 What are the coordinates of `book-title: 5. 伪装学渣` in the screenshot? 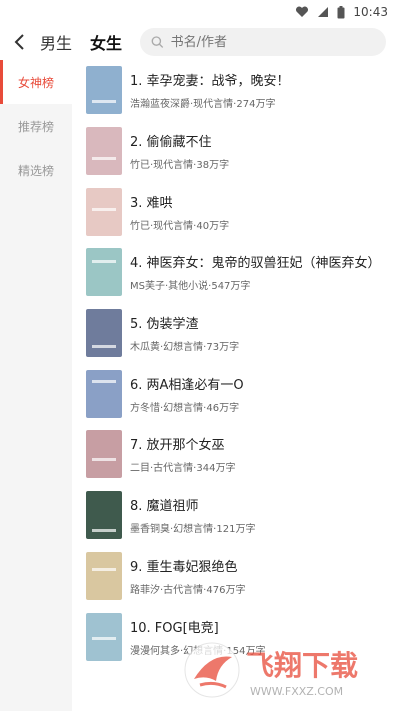 It's located at (164, 325).